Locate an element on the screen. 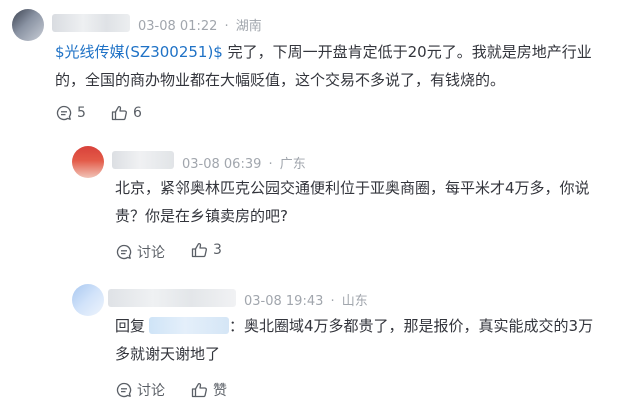 Image resolution: width=623 pixels, height=408 pixels. comment-line-2: 的，全国的商办物业都在大幅贬值，这个交易不多说了，有钱烧的。 is located at coordinates (280, 80).